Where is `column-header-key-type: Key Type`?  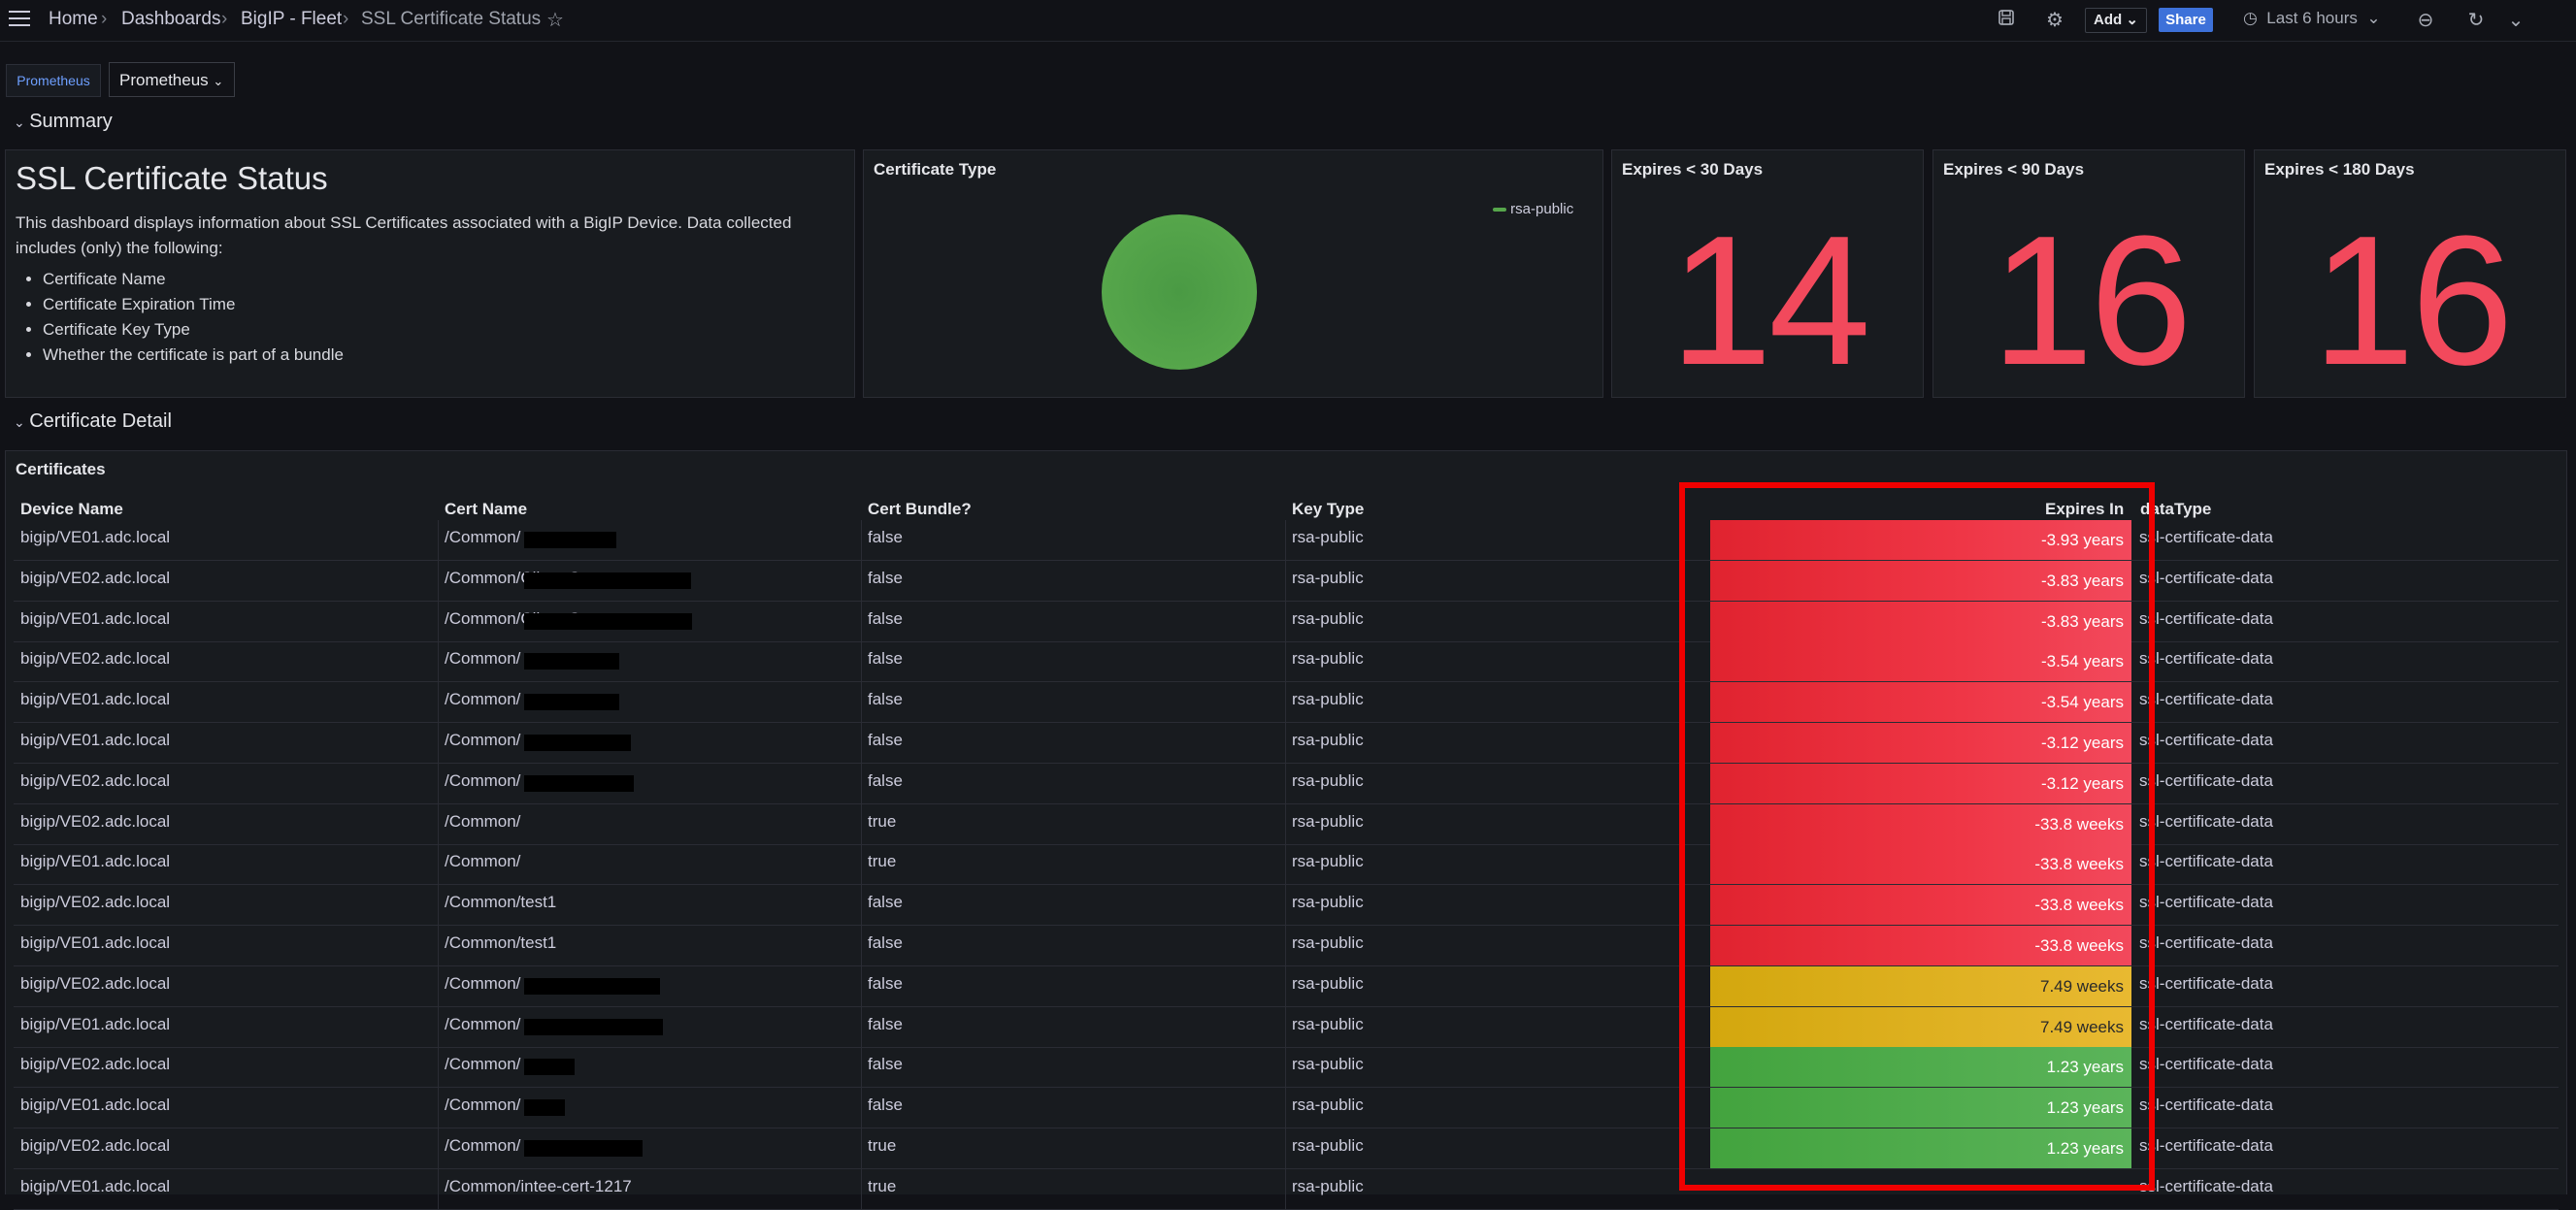
column-header-key-type: Key Type is located at coordinates (1328, 509).